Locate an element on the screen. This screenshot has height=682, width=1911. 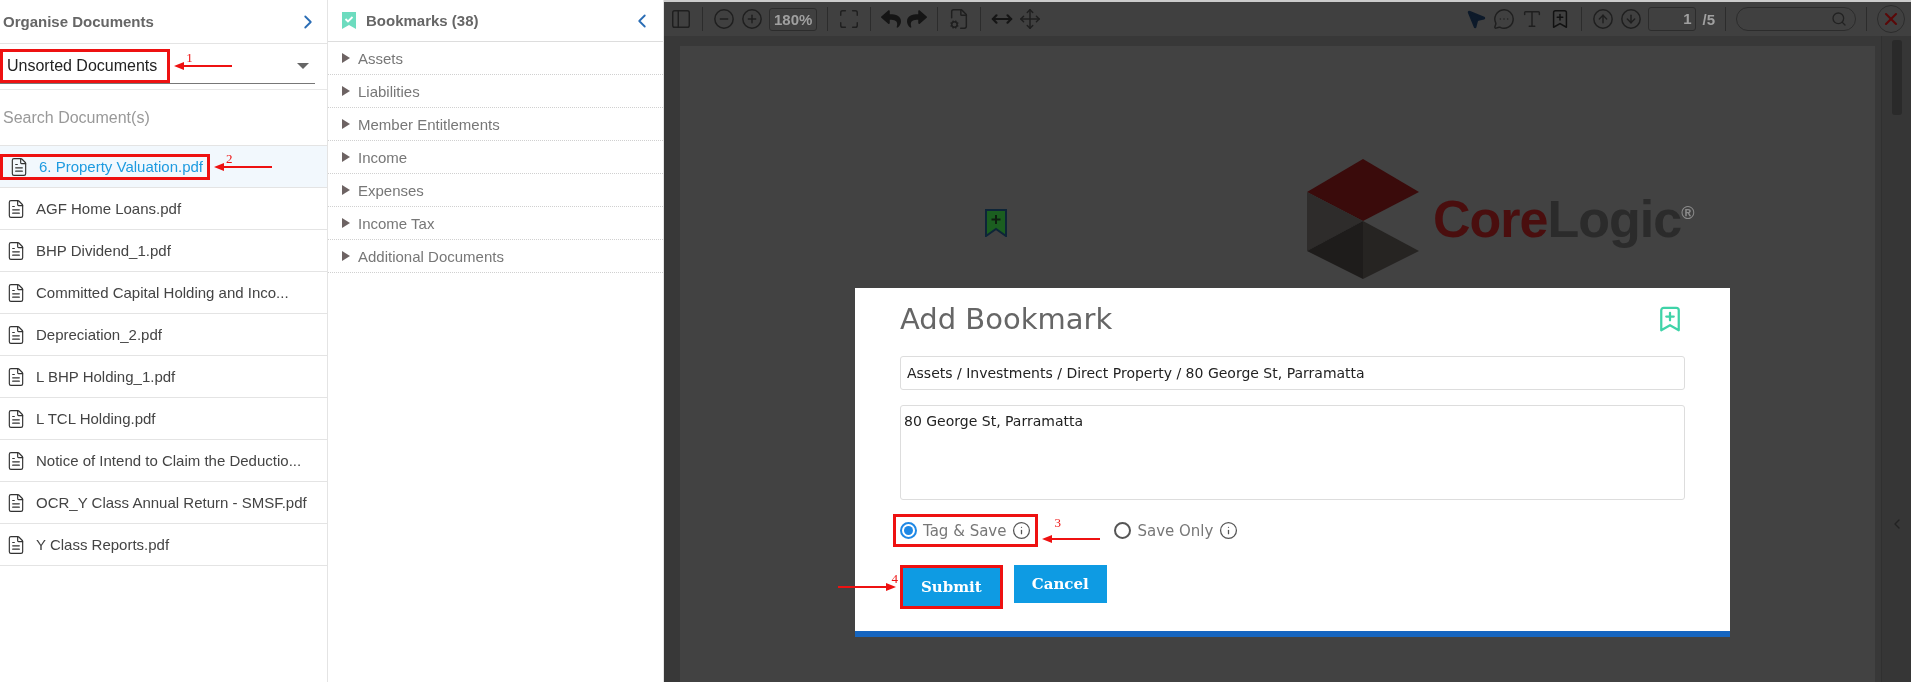
pan-icon is located at coordinates (1030, 19).